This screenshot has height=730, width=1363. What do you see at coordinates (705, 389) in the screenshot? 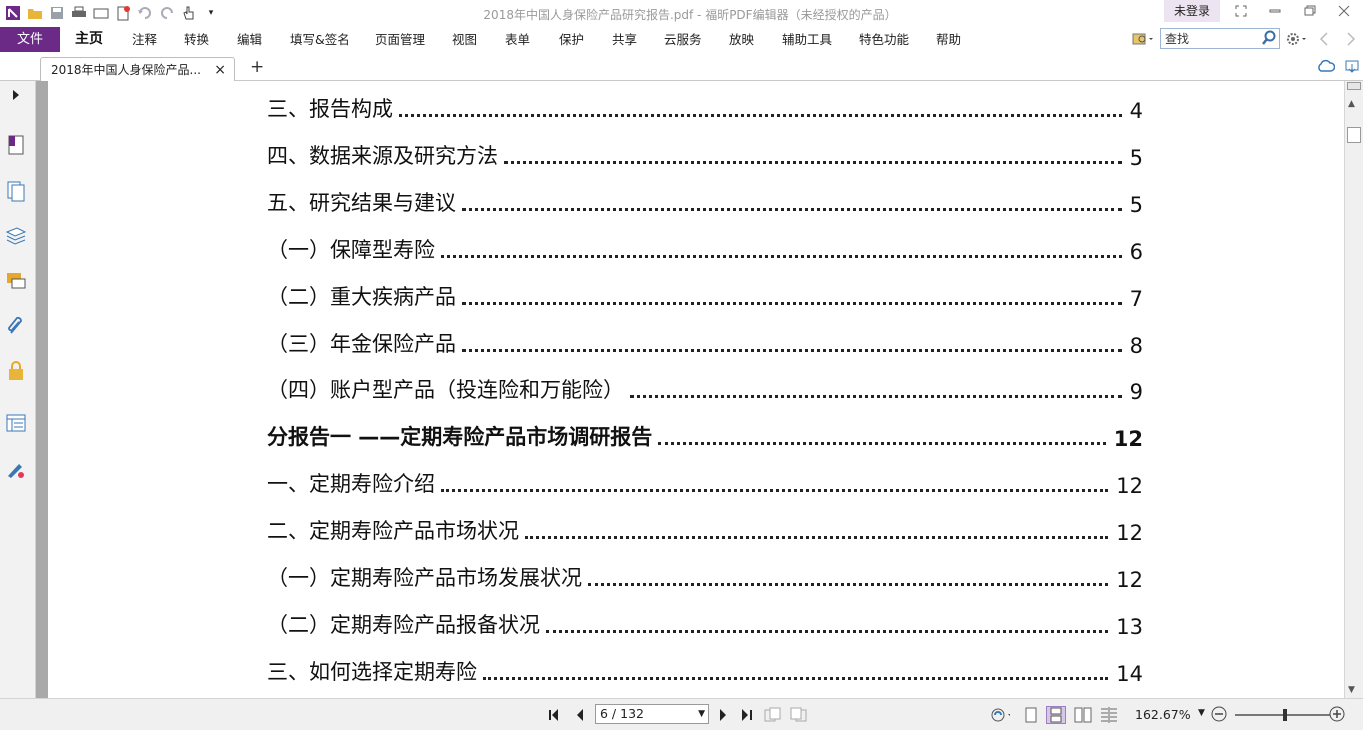
I see `toc-entry: （四）账户型产品（投连险和万能险） 9` at bounding box center [705, 389].